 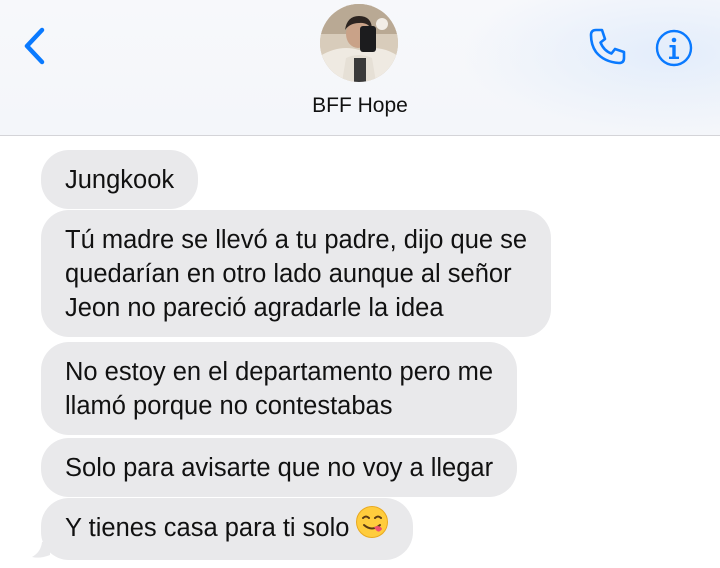 I want to click on message-text: No estoy en el departamento pero me, so click(x=279, y=372).